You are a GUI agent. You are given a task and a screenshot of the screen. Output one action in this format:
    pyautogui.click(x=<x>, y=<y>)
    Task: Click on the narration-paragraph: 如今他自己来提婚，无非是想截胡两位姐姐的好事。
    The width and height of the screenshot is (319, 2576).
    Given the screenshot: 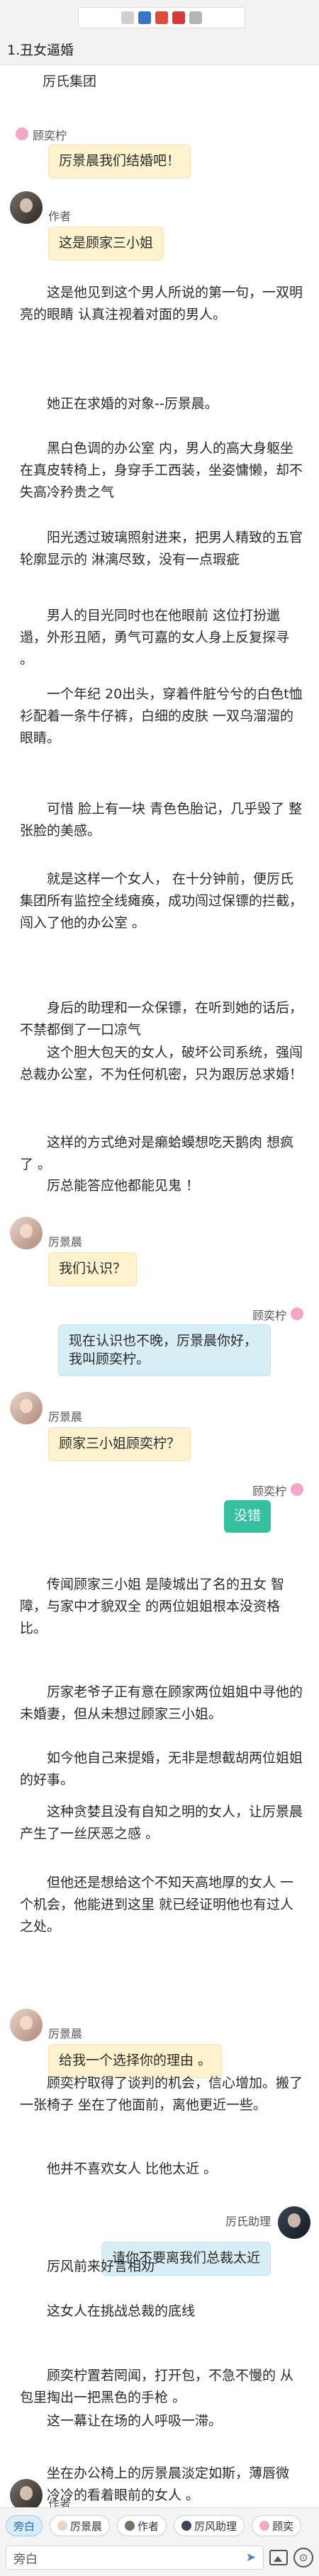 What is the action you would take?
    pyautogui.click(x=161, y=1769)
    